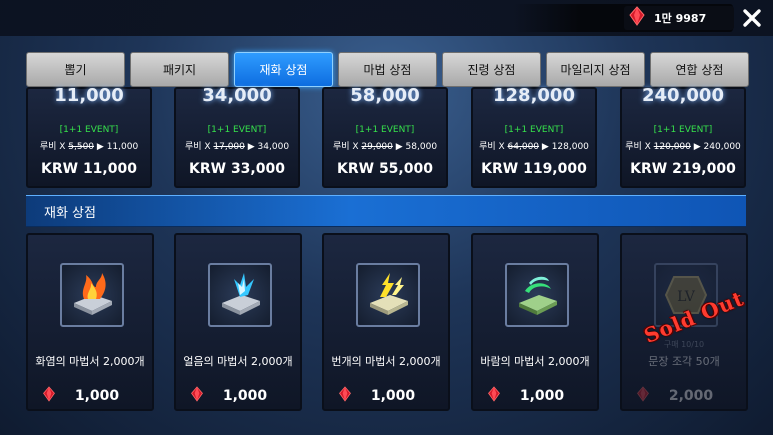  Describe the element at coordinates (386, 211) in the screenshot. I see `section-header: 재화 상점` at that location.